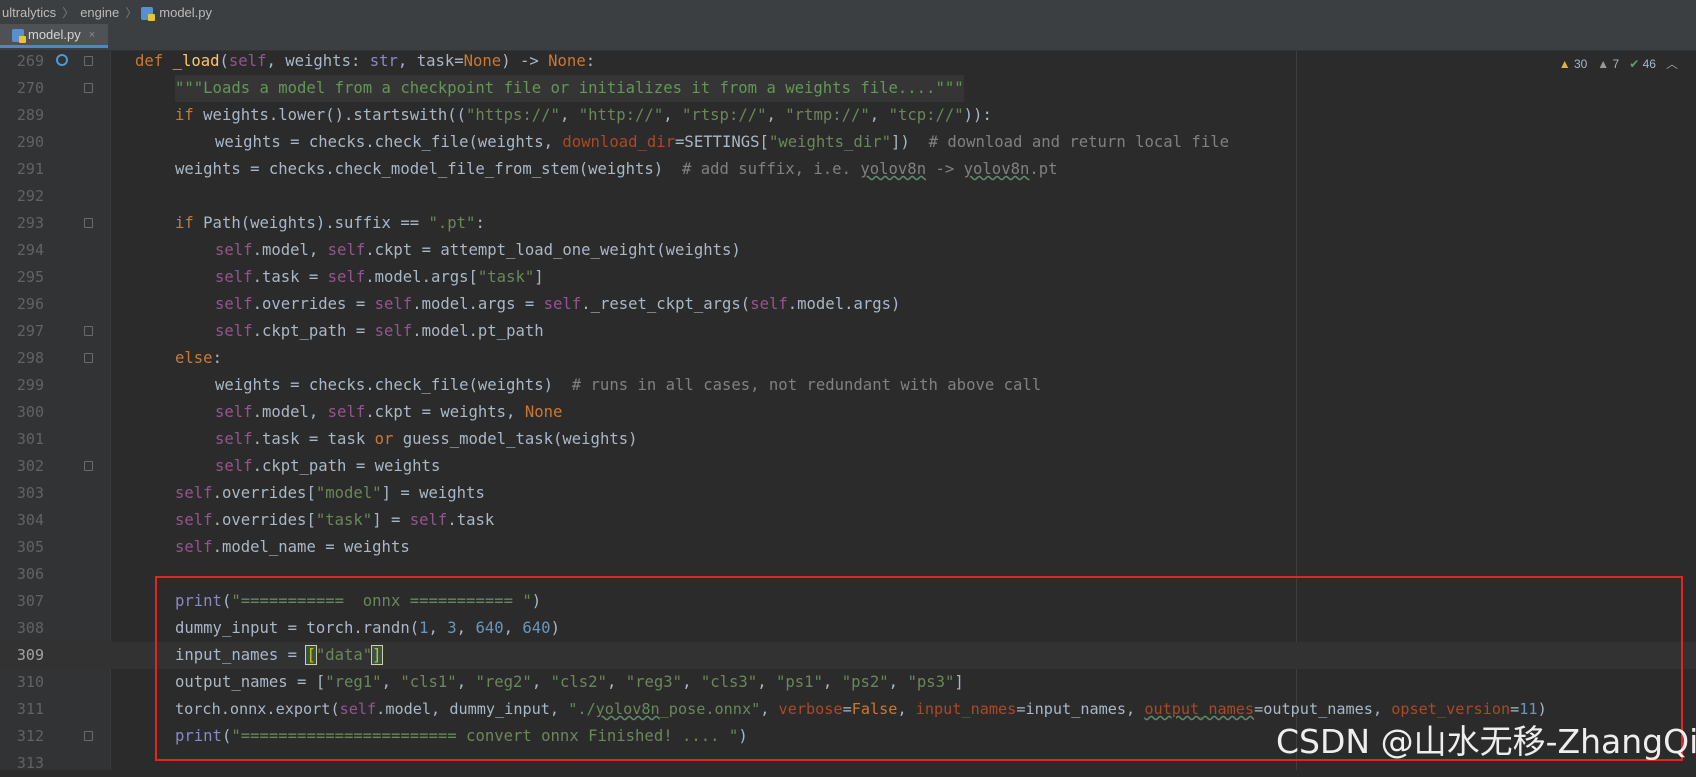 Image resolution: width=1696 pixels, height=777 pixels. What do you see at coordinates (330, 493) in the screenshot?
I see `code-text: self.overrides["model"] = weights` at bounding box center [330, 493].